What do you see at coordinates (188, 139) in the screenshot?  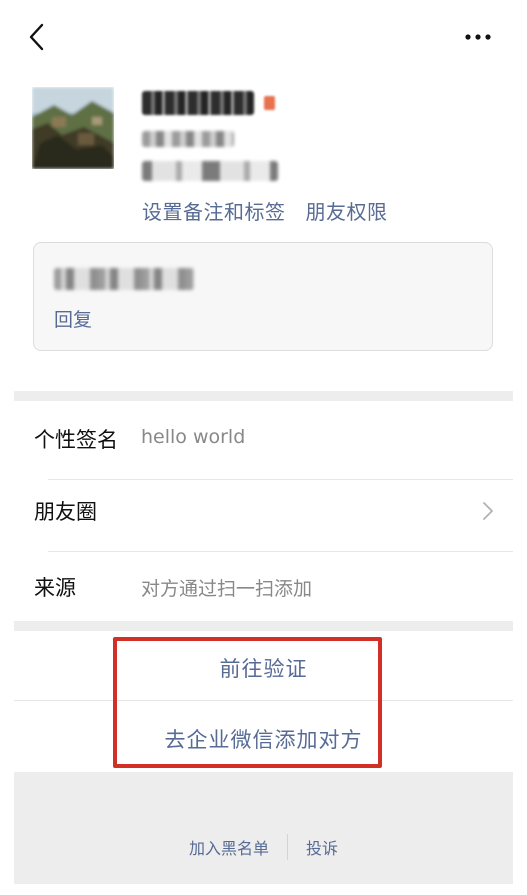 I see `wechat-id-blurred` at bounding box center [188, 139].